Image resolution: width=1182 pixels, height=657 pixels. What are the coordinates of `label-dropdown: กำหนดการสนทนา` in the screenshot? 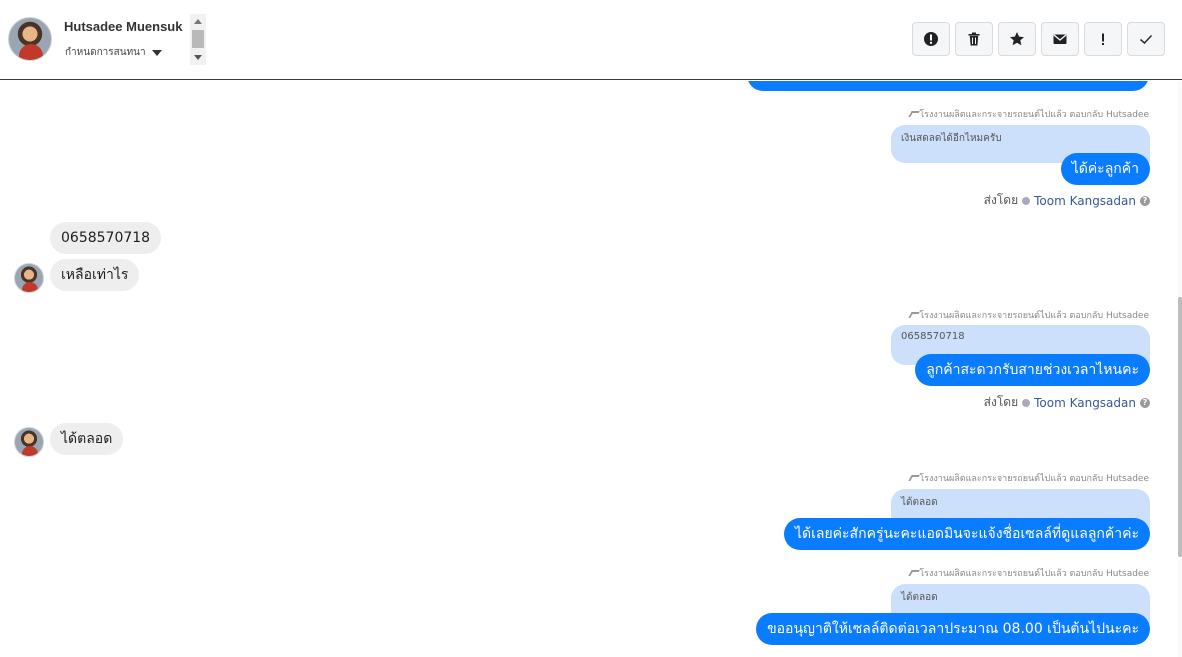 It's located at (113, 52).